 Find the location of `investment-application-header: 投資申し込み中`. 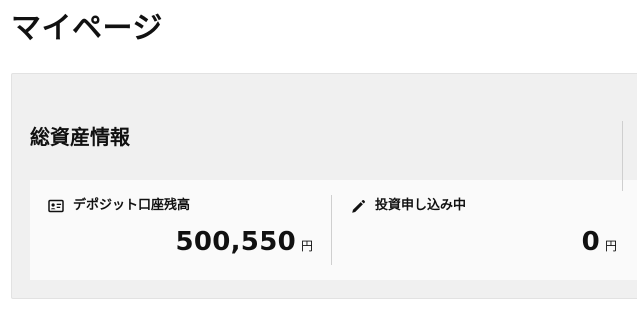

investment-application-header: 投資申し込み中 is located at coordinates (408, 206).